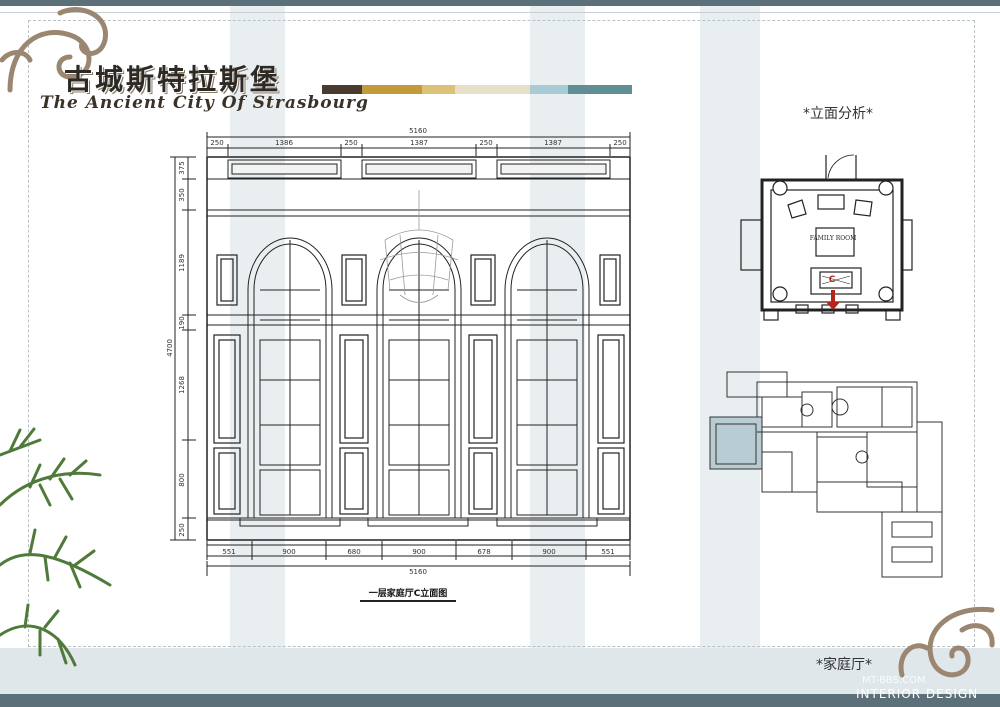 This screenshot has width=1000, height=707. Describe the element at coordinates (418, 131) in the screenshot. I see `top-total-dim: 5160` at that location.